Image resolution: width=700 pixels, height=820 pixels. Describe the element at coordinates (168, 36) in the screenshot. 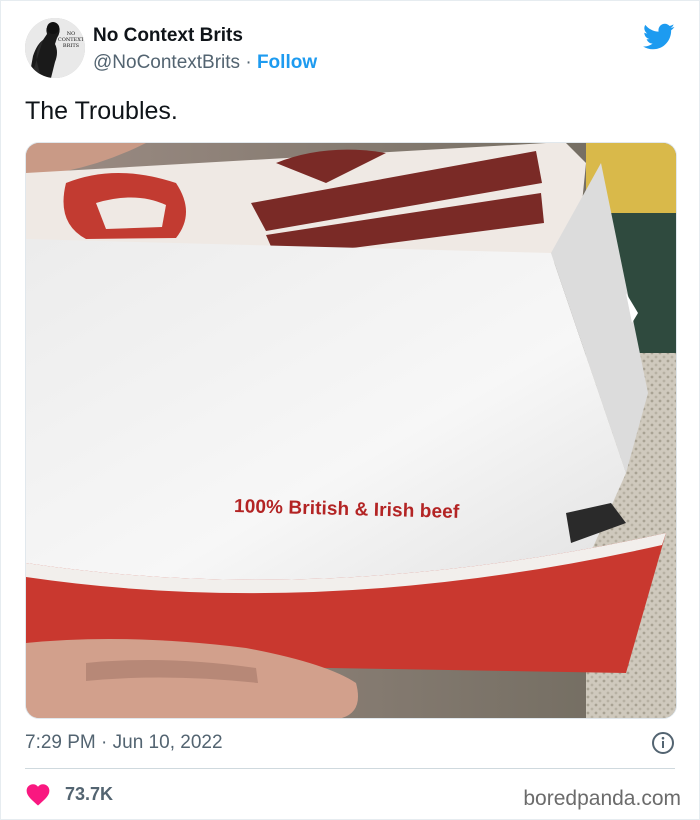

I see `author-display-name: No Context Brits` at that location.